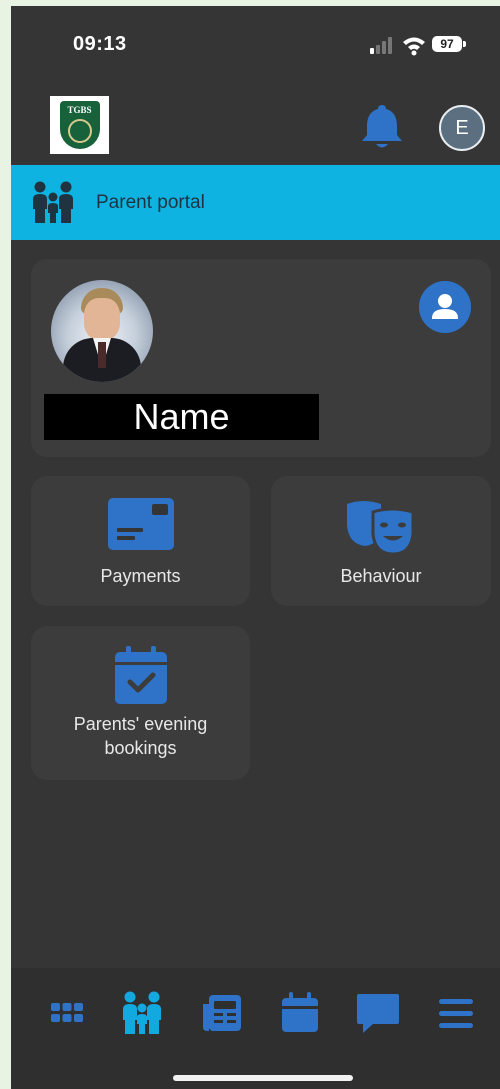  Describe the element at coordinates (378, 1013) in the screenshot. I see `chat-icon` at that location.